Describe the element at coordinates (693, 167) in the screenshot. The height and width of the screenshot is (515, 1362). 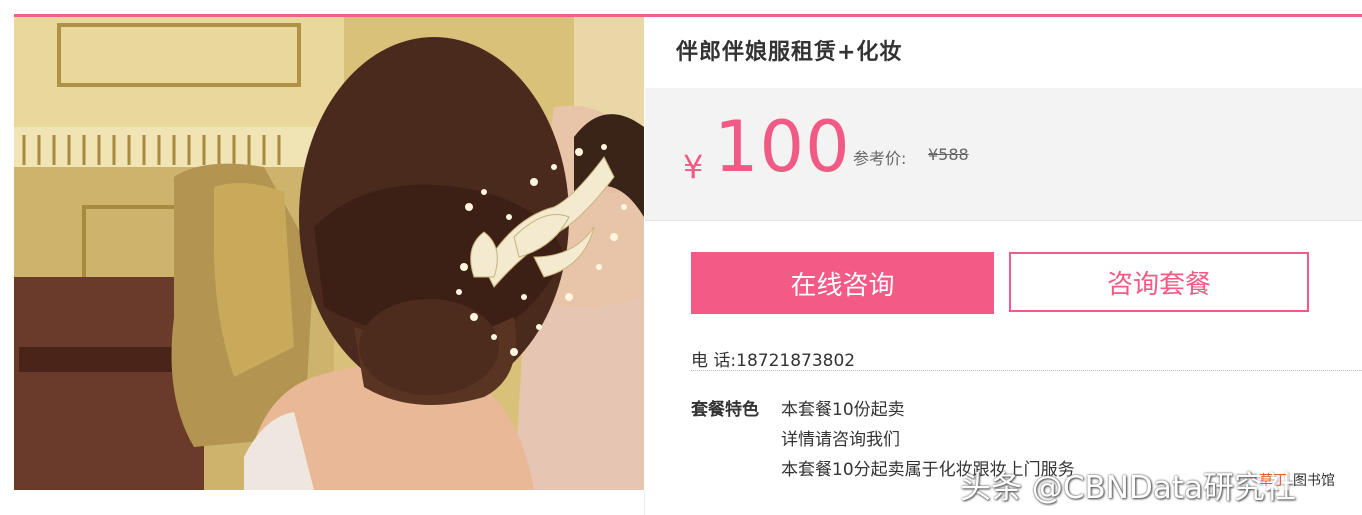
I see `currency-symbol: ¥` at that location.